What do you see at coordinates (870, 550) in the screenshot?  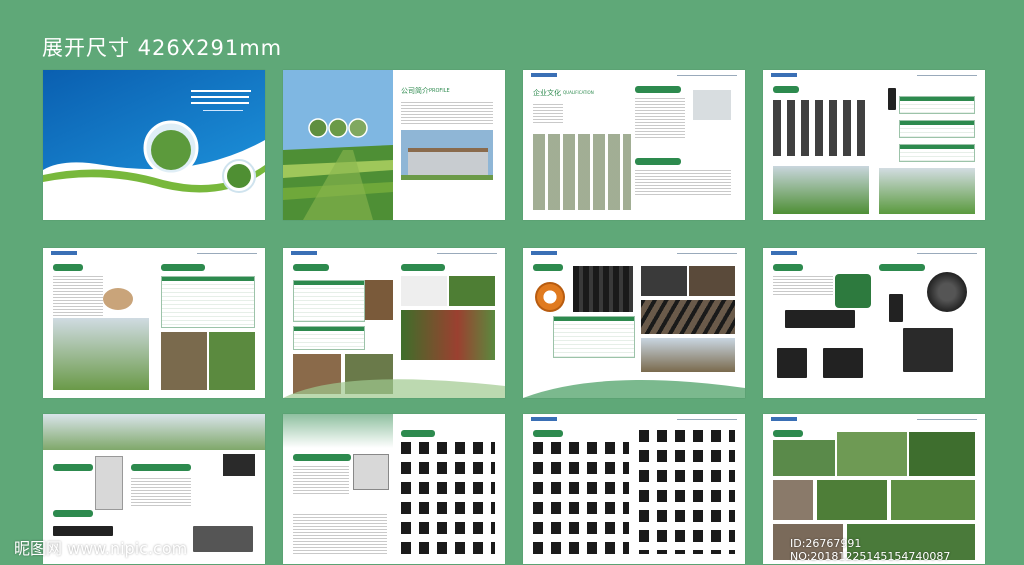 I see `watermark-id: ID:26767991 NO:20181225145154740087` at bounding box center [870, 550].